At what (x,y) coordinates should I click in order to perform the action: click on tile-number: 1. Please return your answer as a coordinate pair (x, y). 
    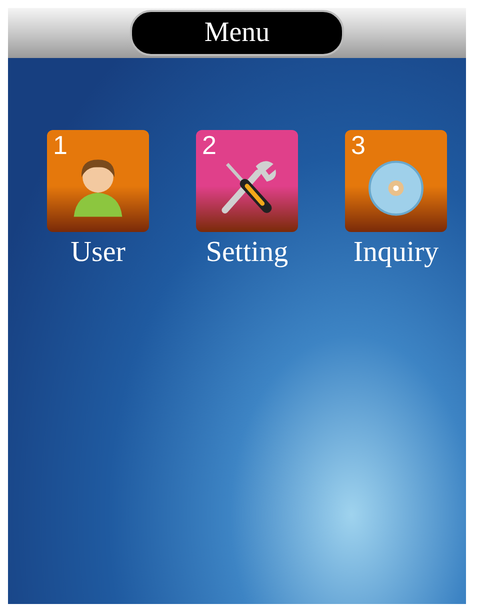
    Looking at the image, I should click on (60, 145).